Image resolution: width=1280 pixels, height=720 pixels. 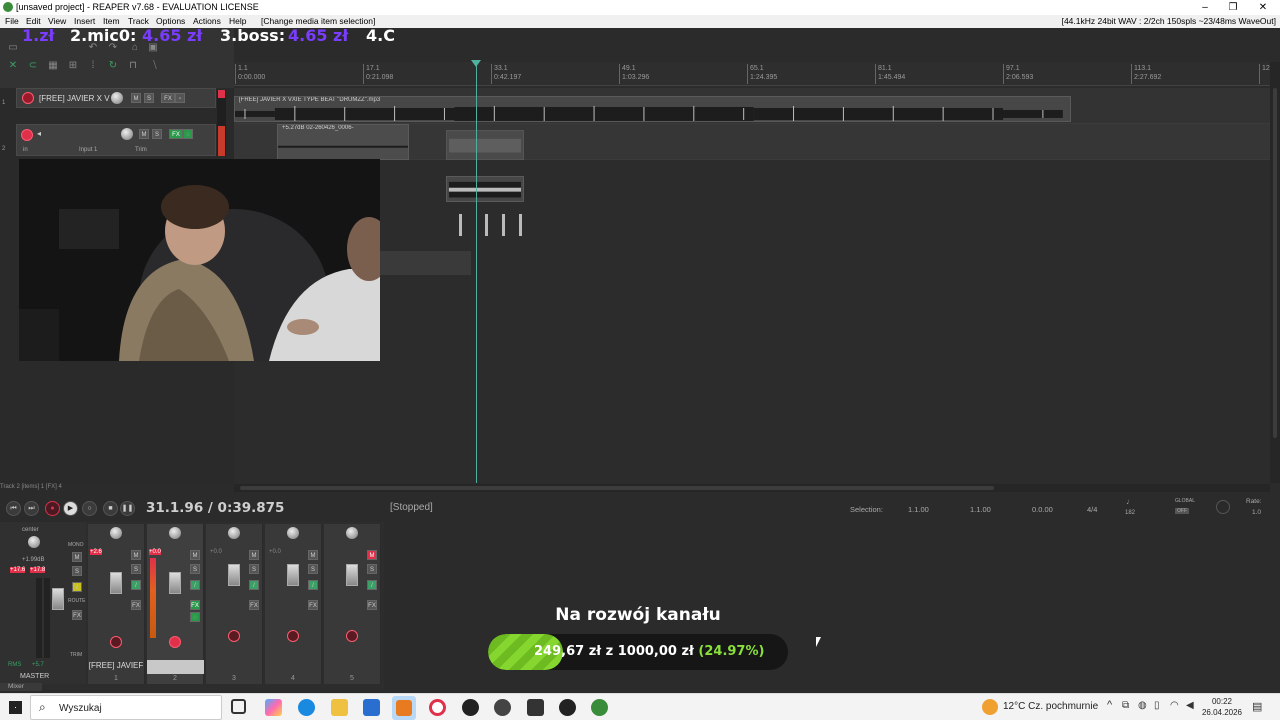 What do you see at coordinates (116, 98) in the screenshot?
I see `track-1-header: [FREE] JAVIER X V M S FX ▫` at bounding box center [116, 98].